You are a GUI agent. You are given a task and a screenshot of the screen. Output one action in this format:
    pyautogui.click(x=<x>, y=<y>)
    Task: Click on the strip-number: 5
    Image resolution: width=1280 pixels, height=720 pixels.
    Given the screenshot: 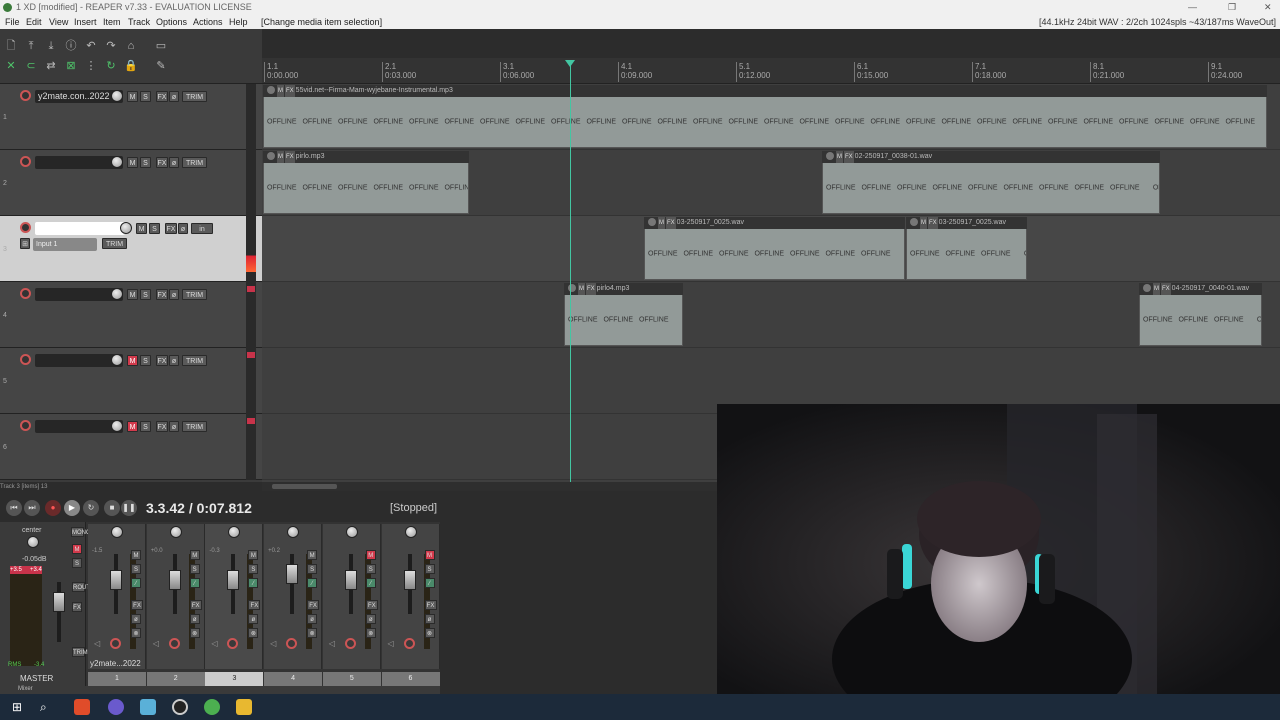 What is the action you would take?
    pyautogui.click(x=351, y=679)
    